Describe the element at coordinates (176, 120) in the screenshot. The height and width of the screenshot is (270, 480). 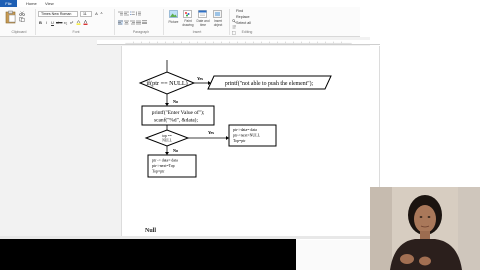
I see `input-prompt-line-2: scanf("%d", &data);` at that location.